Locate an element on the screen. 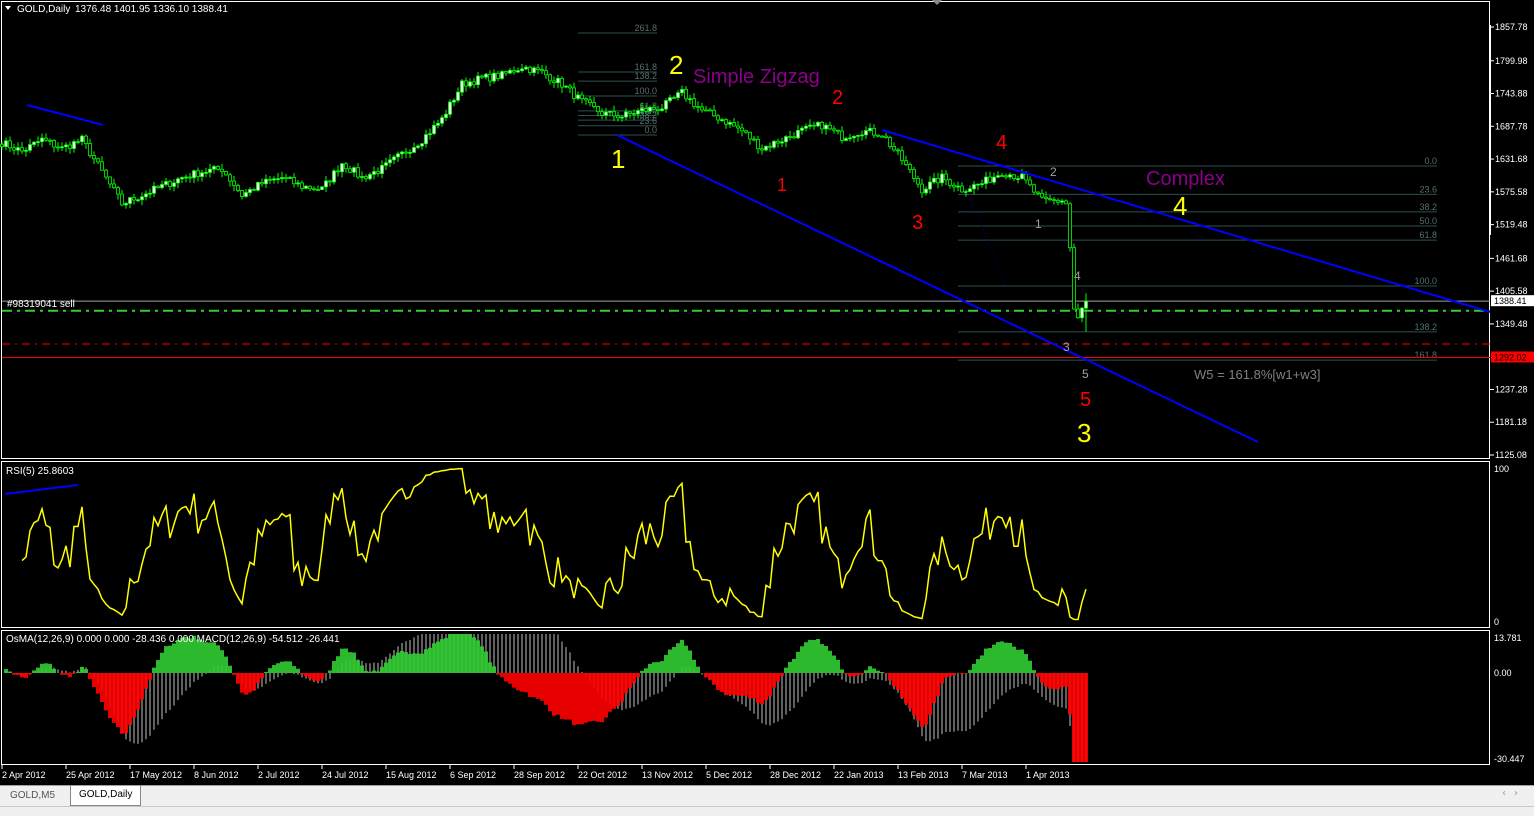 This screenshot has height=816, width=1534. tab-gold-daily: GOLD,Daily is located at coordinates (105, 796).